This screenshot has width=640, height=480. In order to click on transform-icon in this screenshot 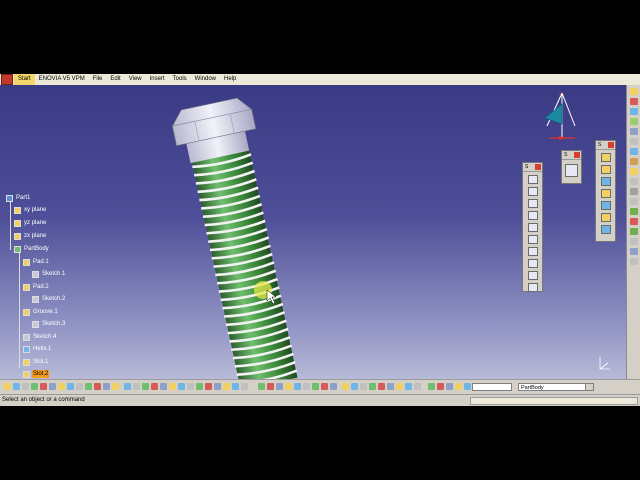, I will do `click(634, 201)`.